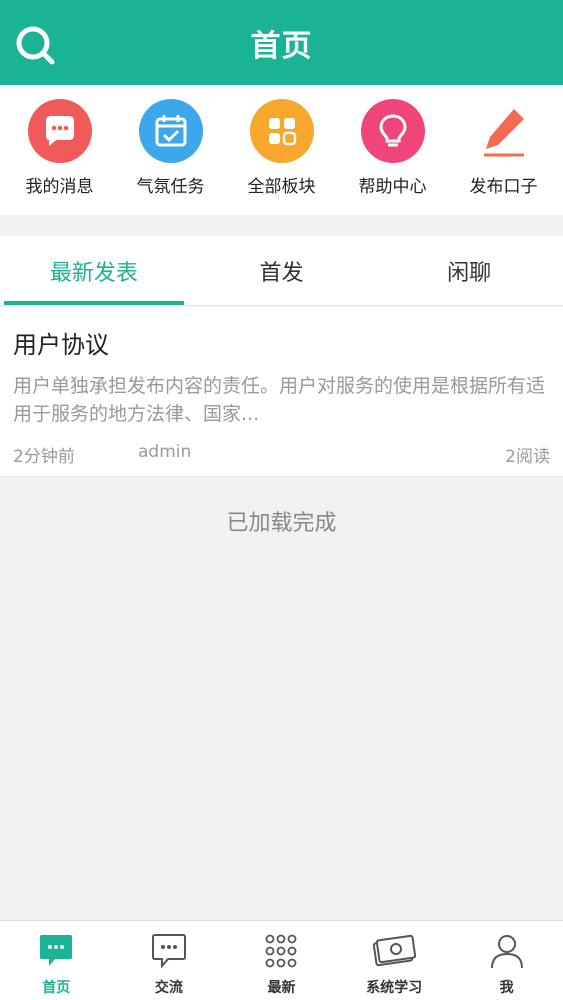 The height and width of the screenshot is (1000, 563). What do you see at coordinates (392, 131) in the screenshot?
I see `lightbulb-icon` at bounding box center [392, 131].